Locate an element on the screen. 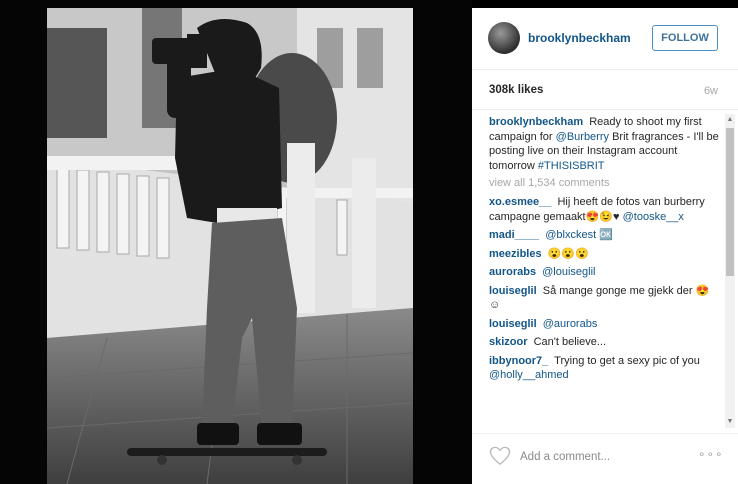  comment-mention: @aurorabs is located at coordinates (570, 324).